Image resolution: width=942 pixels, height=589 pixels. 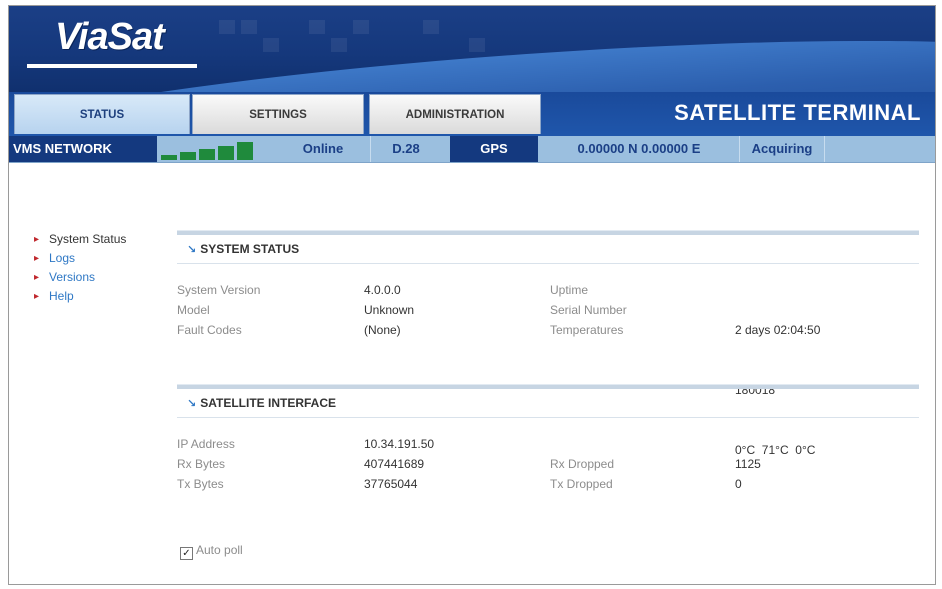 What do you see at coordinates (323, 148) in the screenshot?
I see `connection-state: Online` at bounding box center [323, 148].